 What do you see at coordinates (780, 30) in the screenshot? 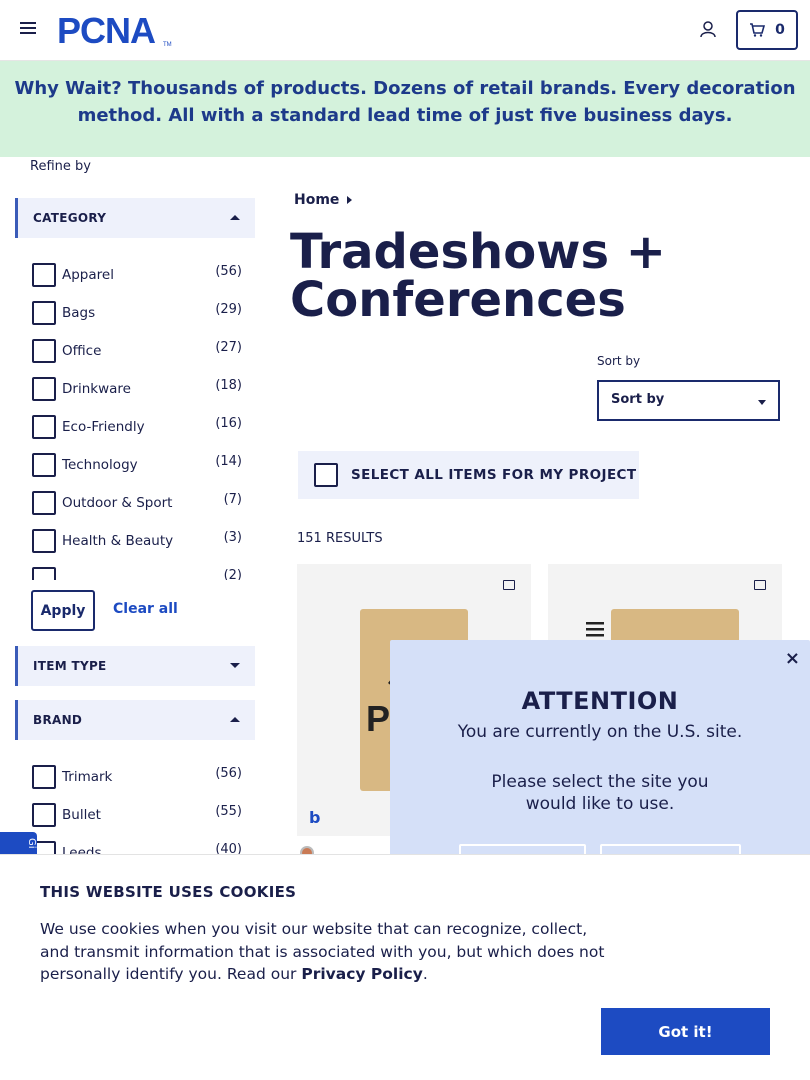
I see `cart-count: 0` at bounding box center [780, 30].